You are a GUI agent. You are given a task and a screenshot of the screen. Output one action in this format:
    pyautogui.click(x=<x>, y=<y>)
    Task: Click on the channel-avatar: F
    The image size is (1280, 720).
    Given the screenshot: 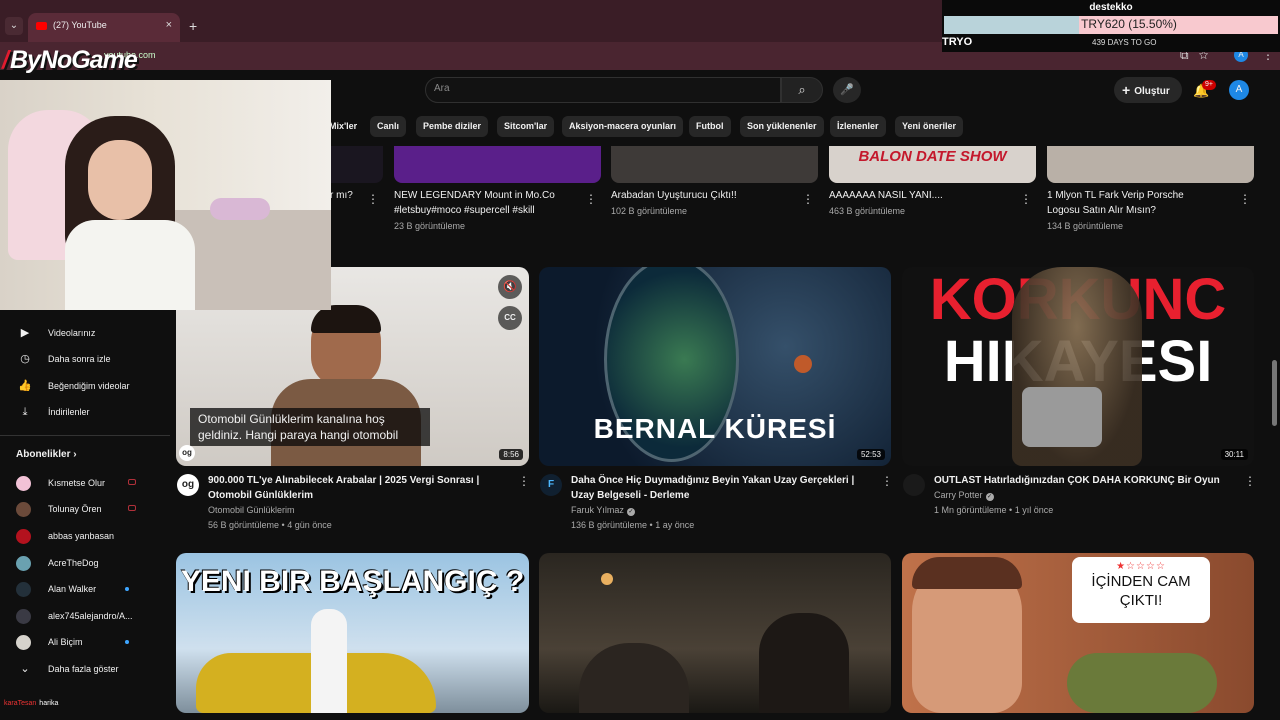 What is the action you would take?
    pyautogui.click(x=551, y=485)
    